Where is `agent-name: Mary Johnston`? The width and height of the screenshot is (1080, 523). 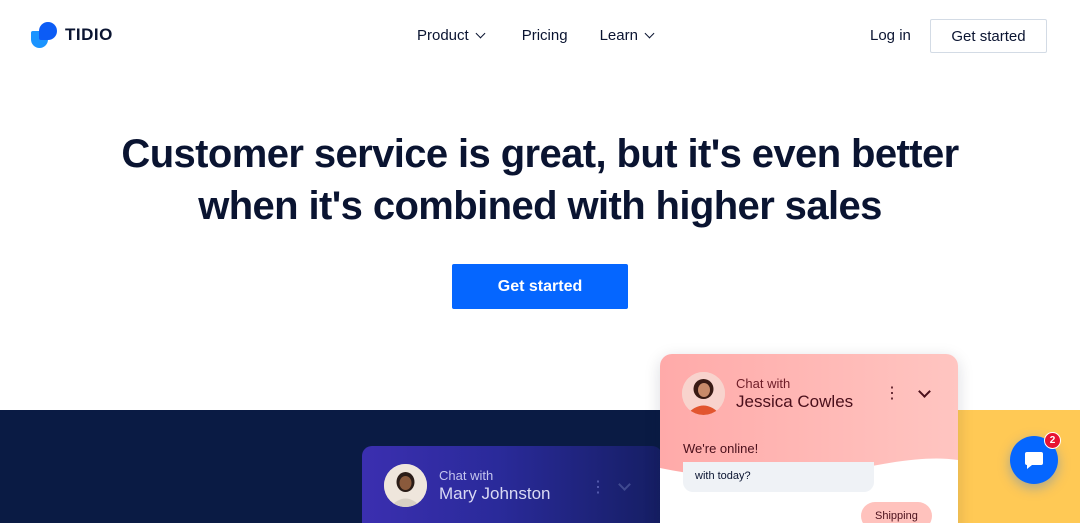
agent-name: Mary Johnston is located at coordinates (495, 493).